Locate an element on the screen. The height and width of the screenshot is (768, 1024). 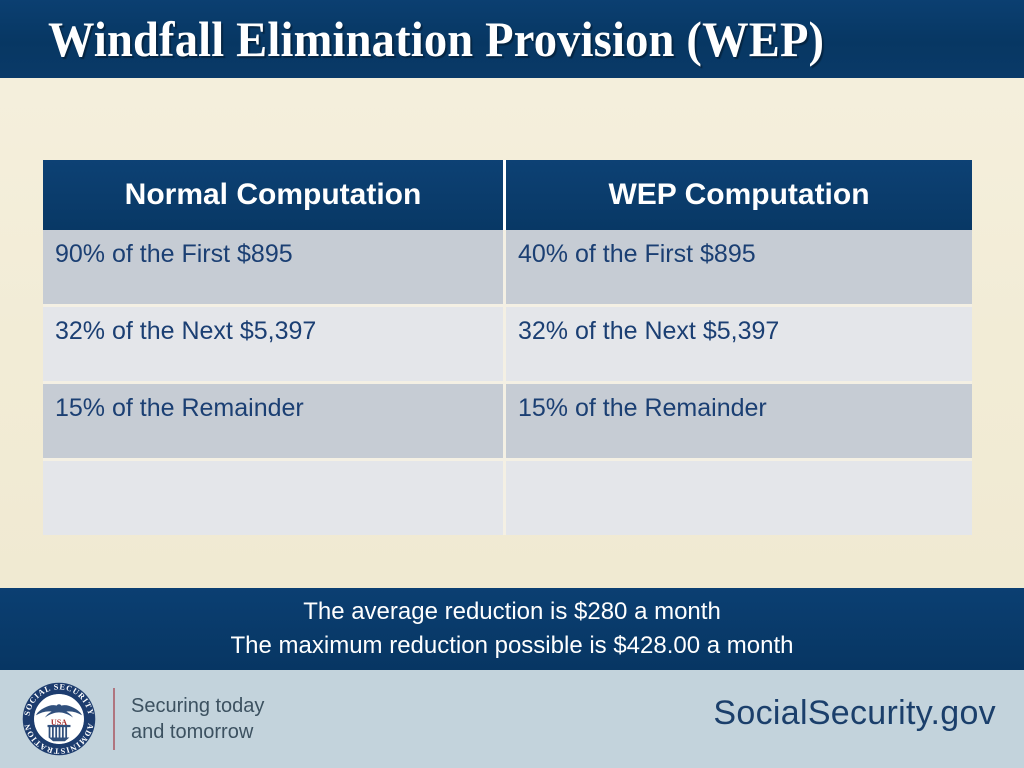
table-header-row: Normal Computation WEP Computation is located at coordinates (507, 195).